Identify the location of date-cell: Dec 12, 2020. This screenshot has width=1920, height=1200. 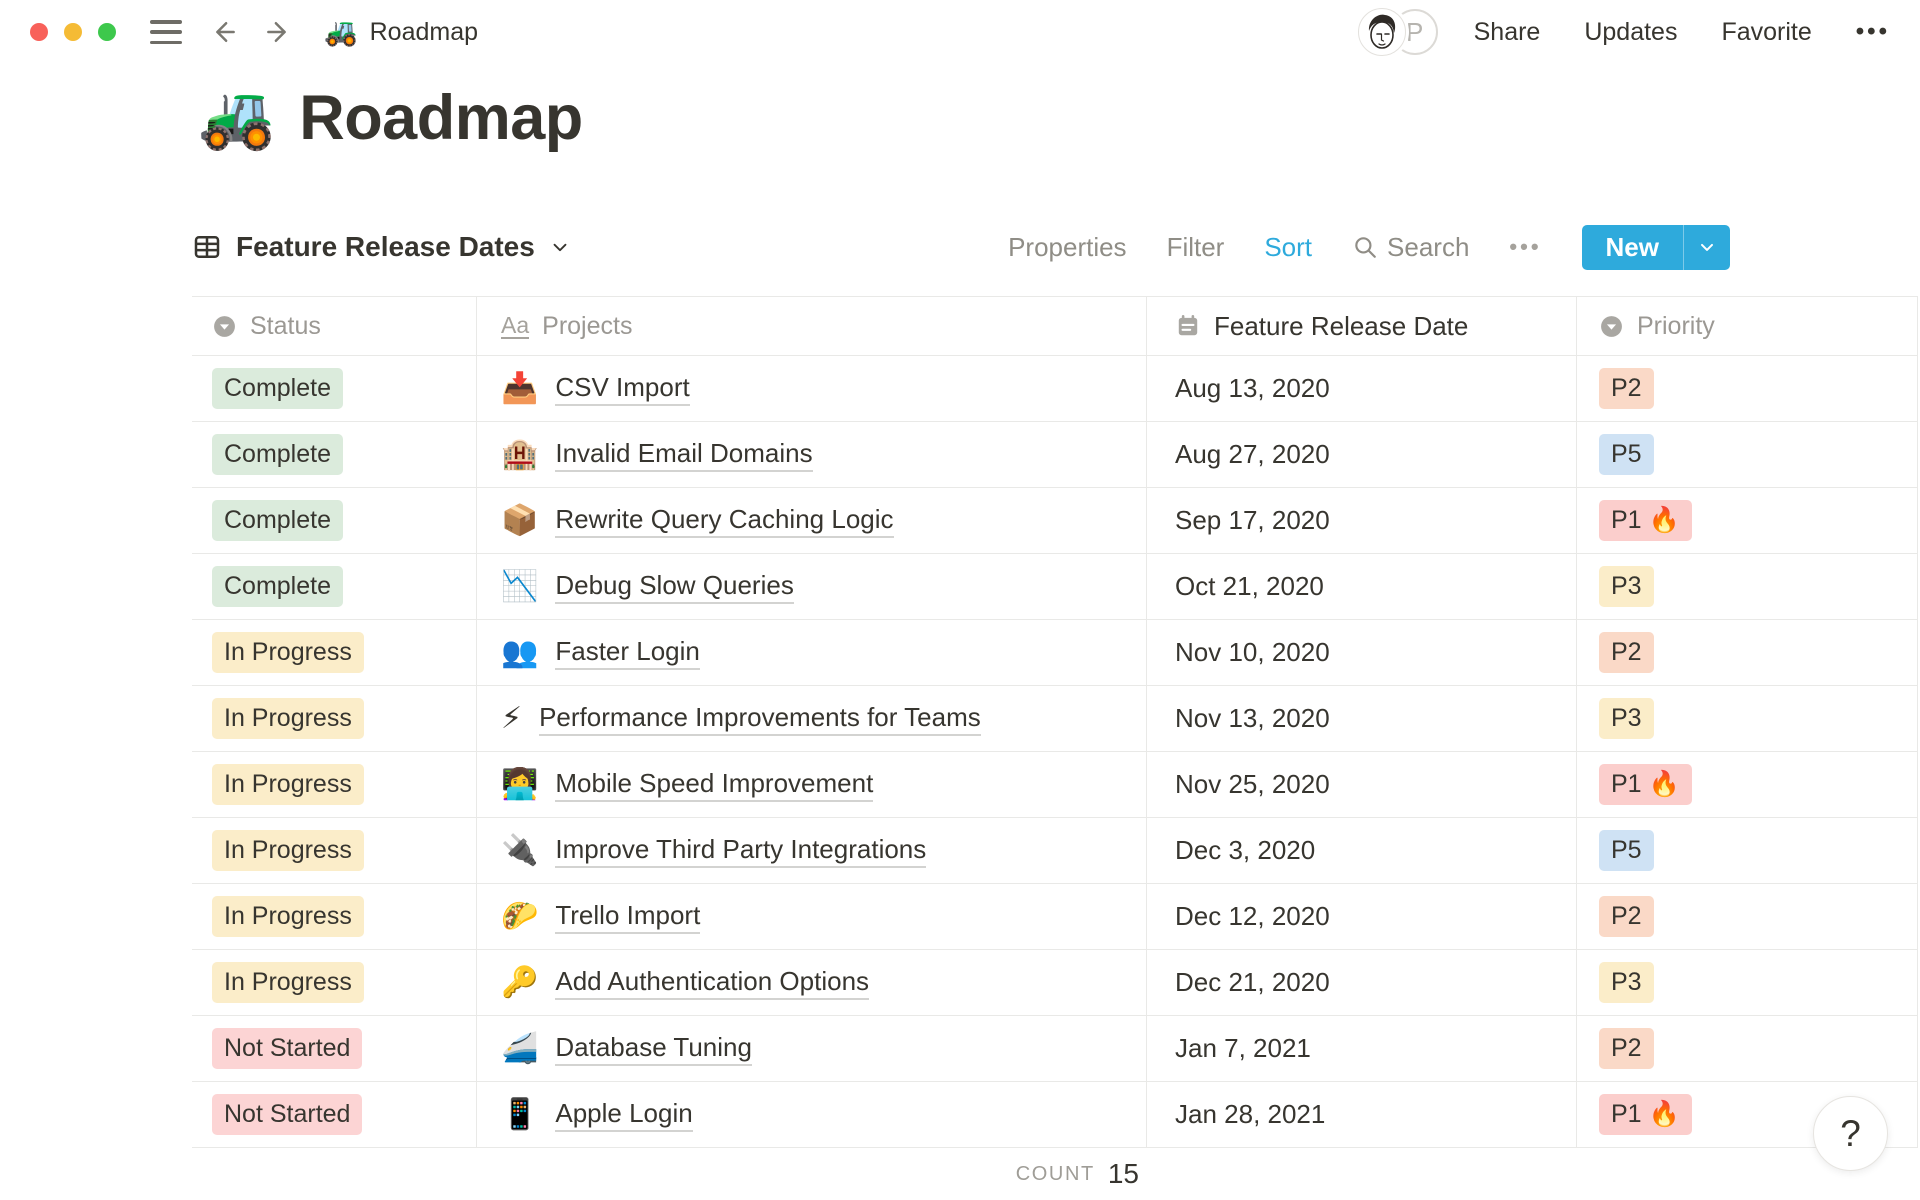
(1362, 916).